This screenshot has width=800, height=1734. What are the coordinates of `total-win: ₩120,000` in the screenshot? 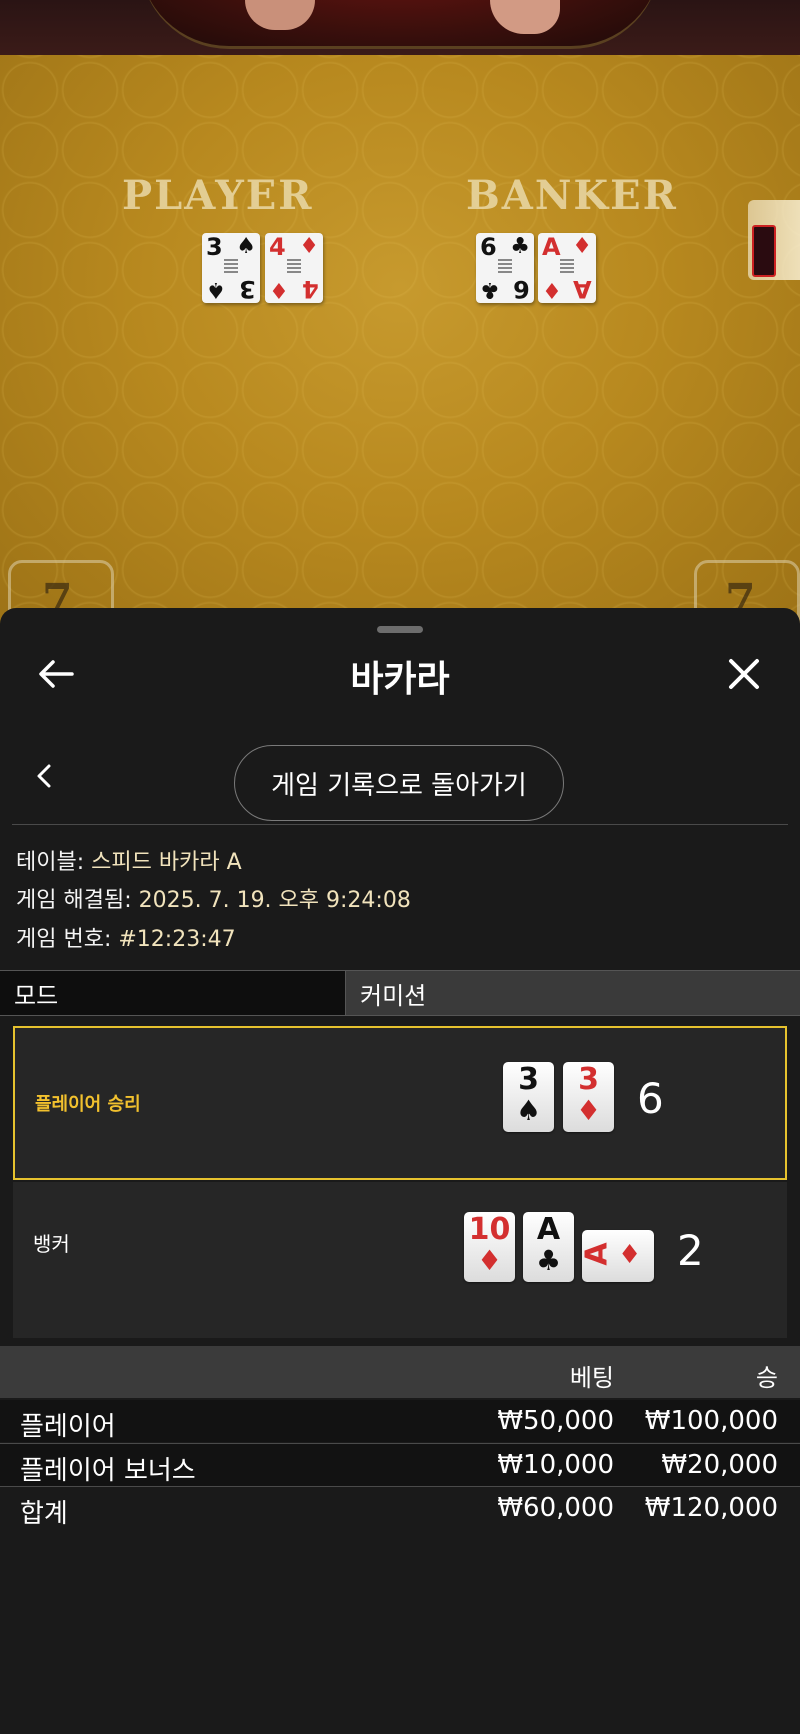 It's located at (711, 1508).